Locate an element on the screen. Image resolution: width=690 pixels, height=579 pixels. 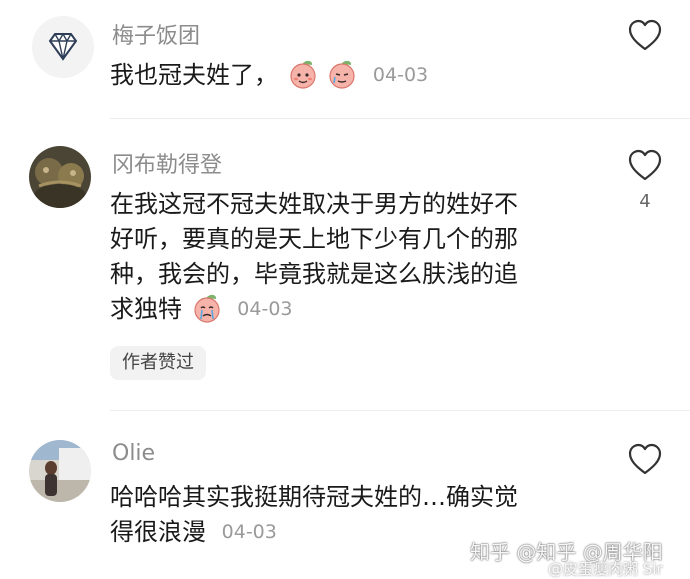
comment-line: 好听，要真的是天上地下少有几个的那 is located at coordinates (314, 239).